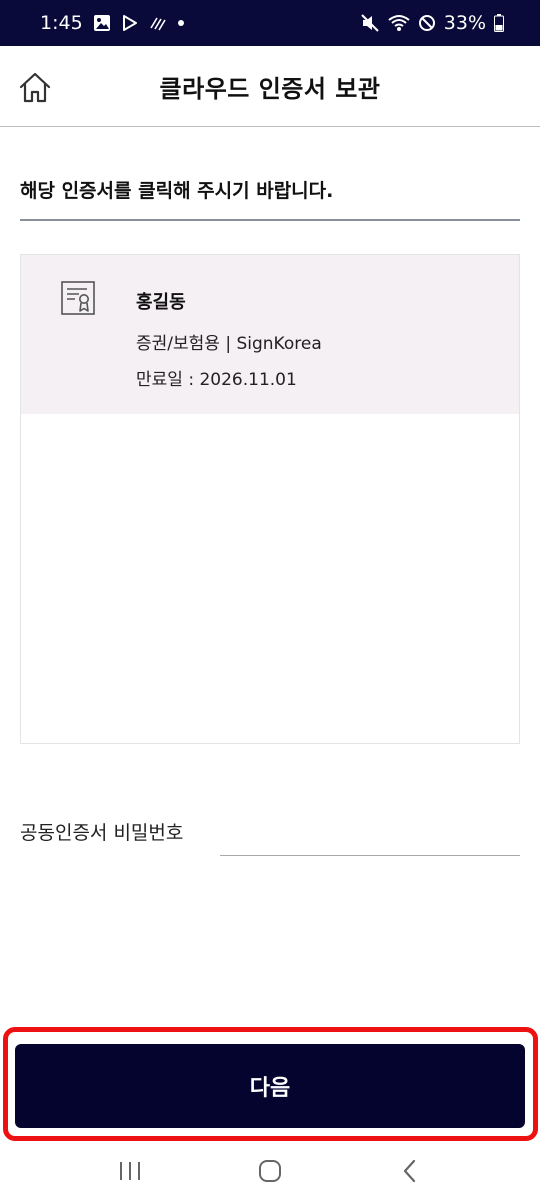 Image resolution: width=540 pixels, height=1200 pixels. What do you see at coordinates (499, 23) in the screenshot?
I see `battery-icon` at bounding box center [499, 23].